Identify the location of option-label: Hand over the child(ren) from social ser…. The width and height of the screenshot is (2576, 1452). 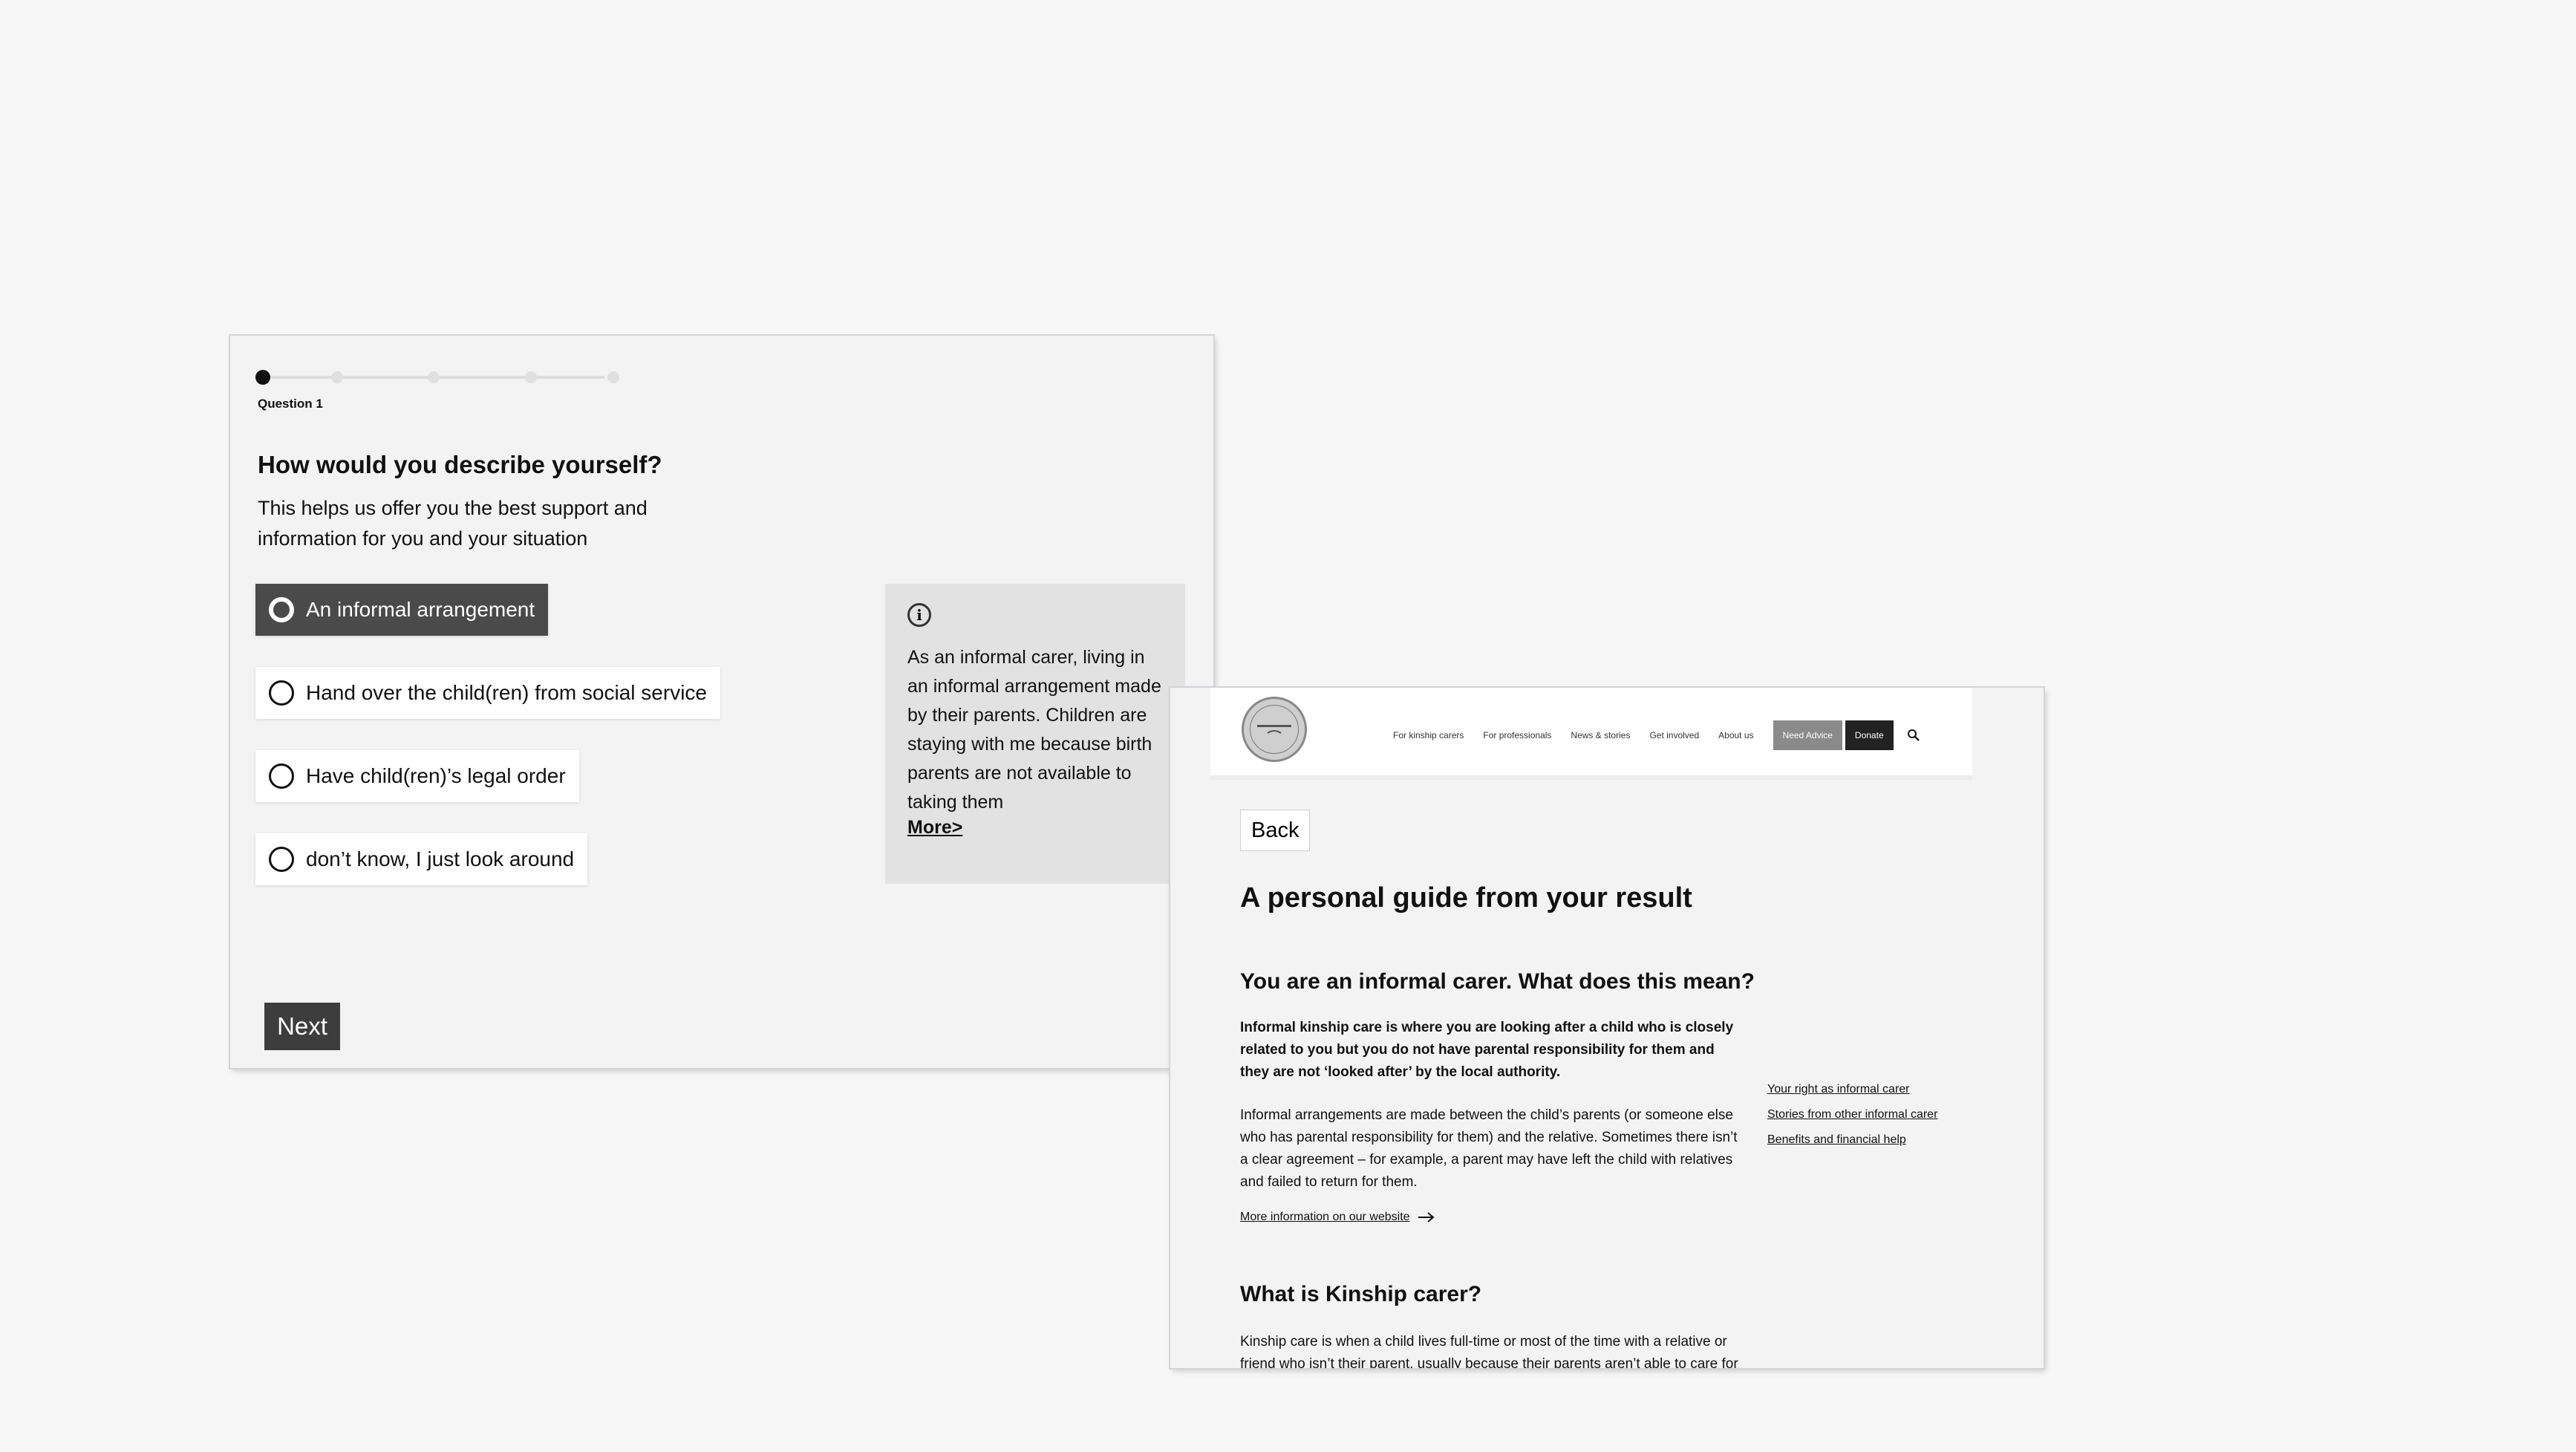
(506, 692).